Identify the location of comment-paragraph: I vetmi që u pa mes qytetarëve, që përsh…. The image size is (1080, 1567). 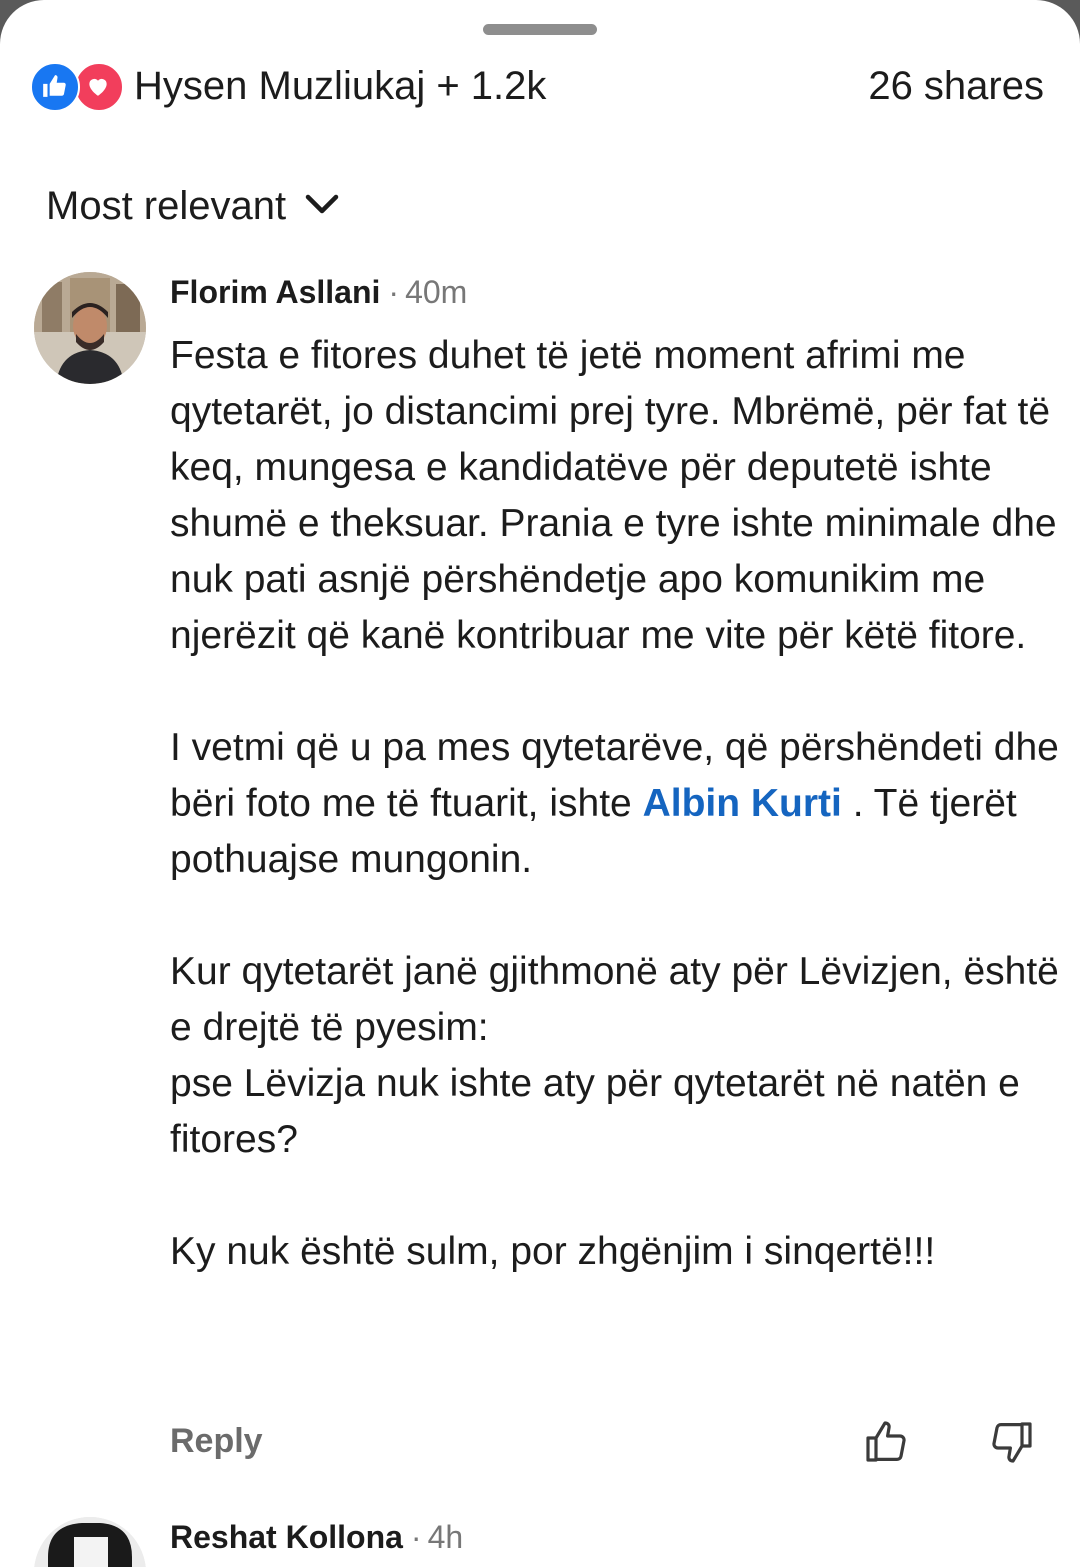
(615, 804).